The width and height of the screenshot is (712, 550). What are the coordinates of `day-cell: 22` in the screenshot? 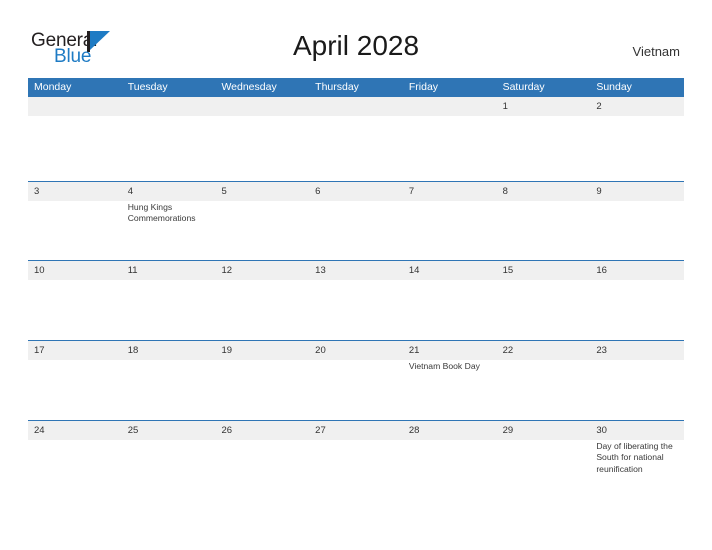 It's located at (544, 380).